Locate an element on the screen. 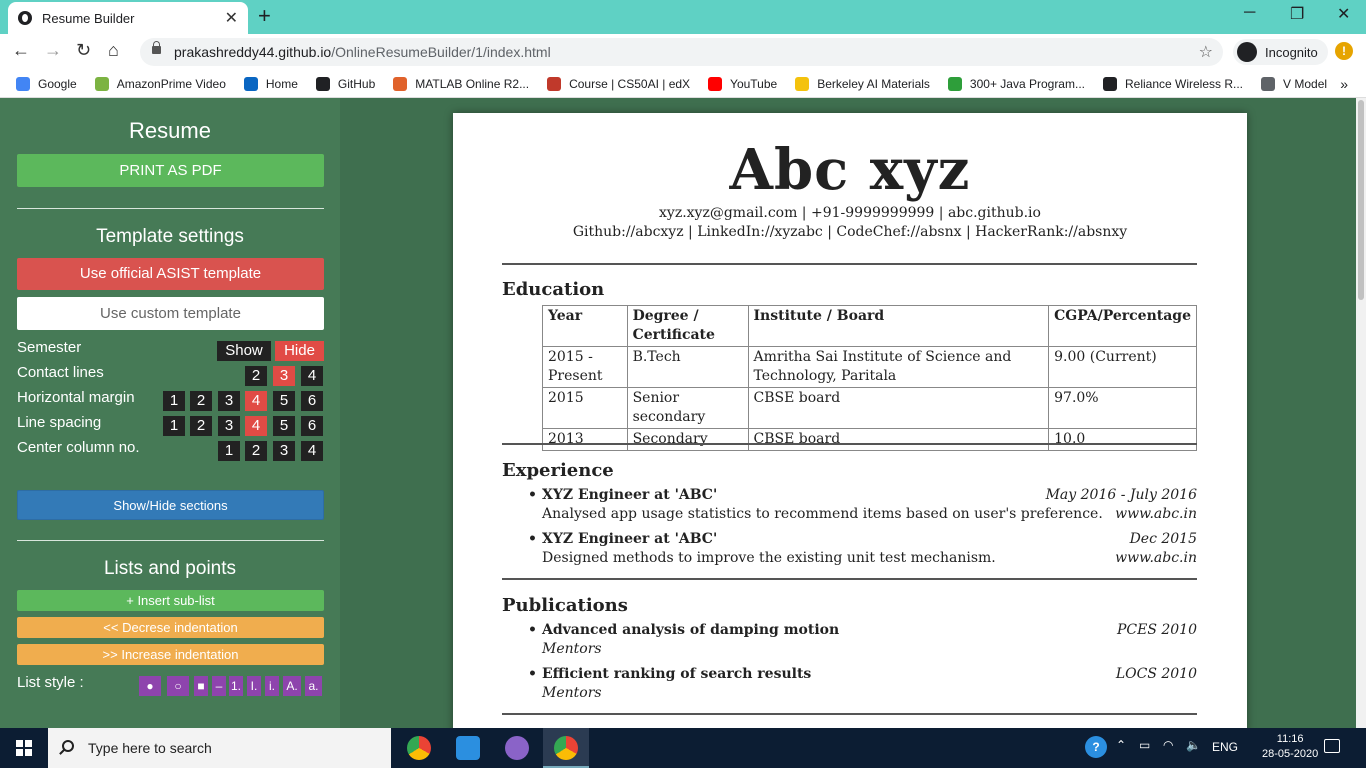 The height and width of the screenshot is (768, 1366). publication-title: Advanced analysis of damping motion is located at coordinates (690, 630).